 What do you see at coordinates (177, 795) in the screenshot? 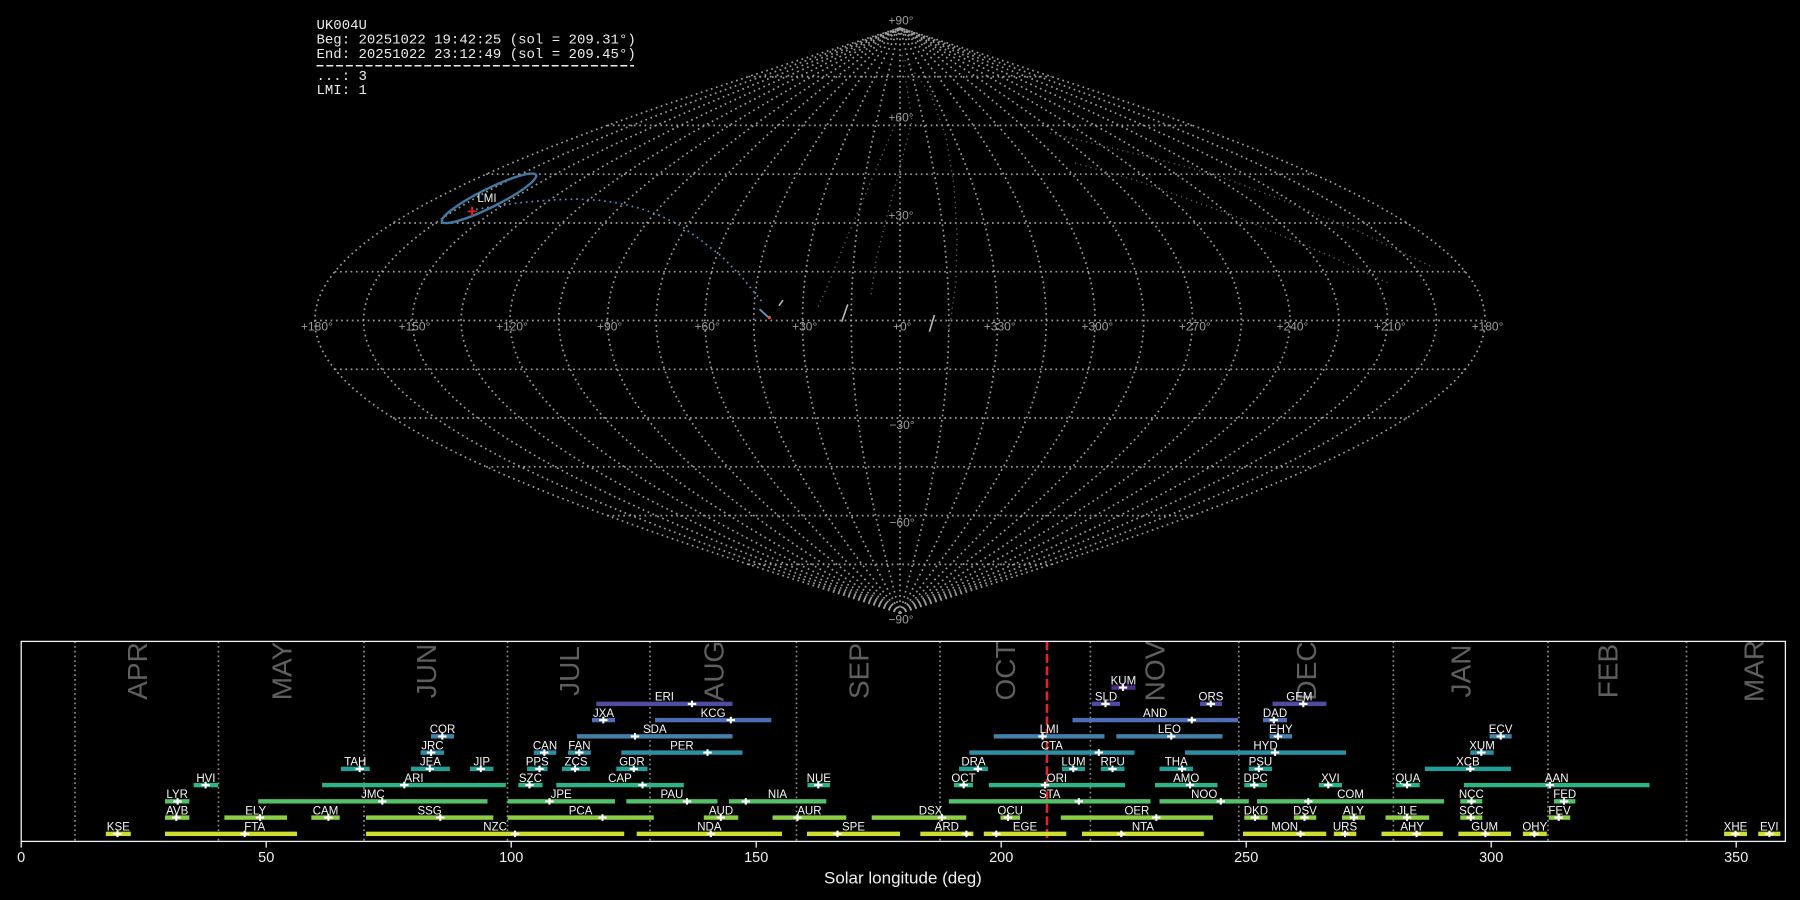
I see `svg-text: LYR` at bounding box center [177, 795].